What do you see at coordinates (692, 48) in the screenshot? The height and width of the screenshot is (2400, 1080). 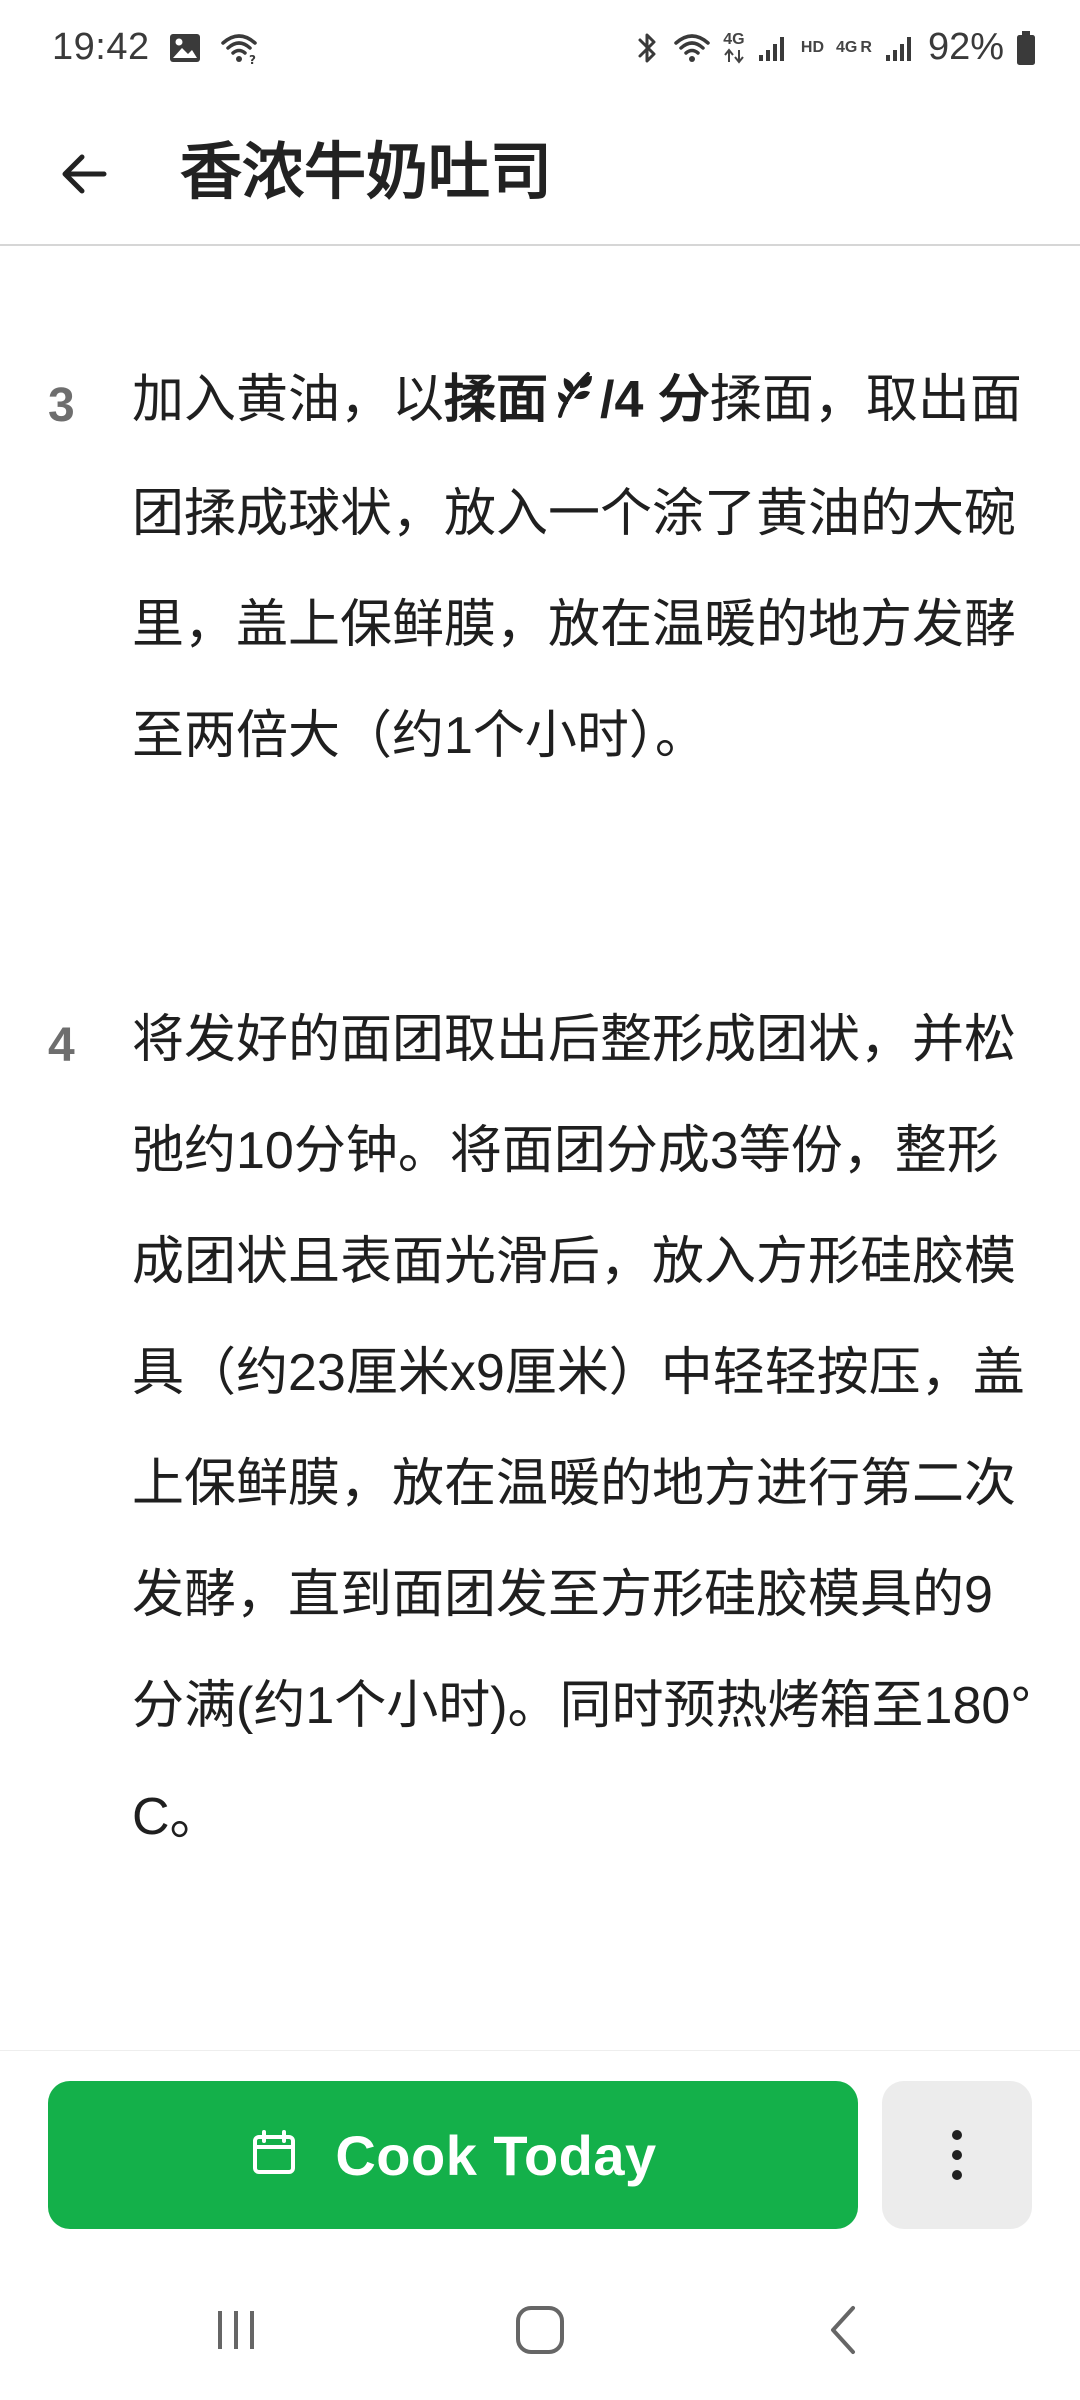 I see `wifi-icon` at bounding box center [692, 48].